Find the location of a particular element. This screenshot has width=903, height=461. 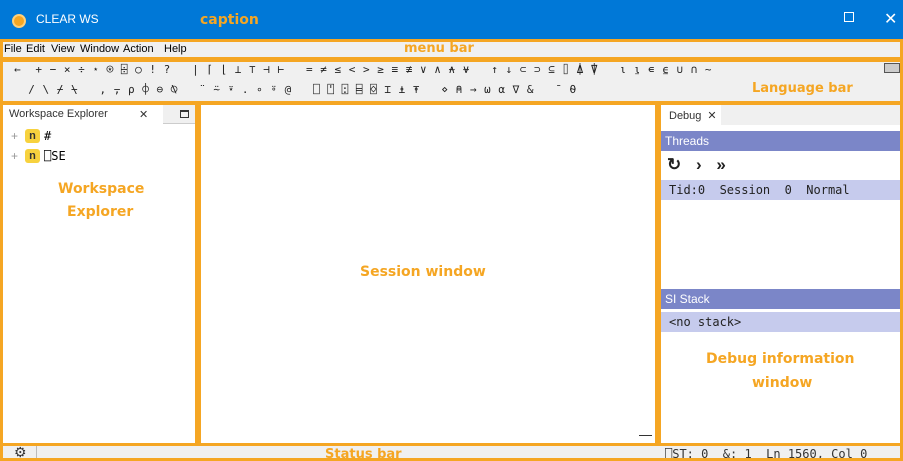

status-bar-annotation: Status bar is located at coordinates (363, 454).